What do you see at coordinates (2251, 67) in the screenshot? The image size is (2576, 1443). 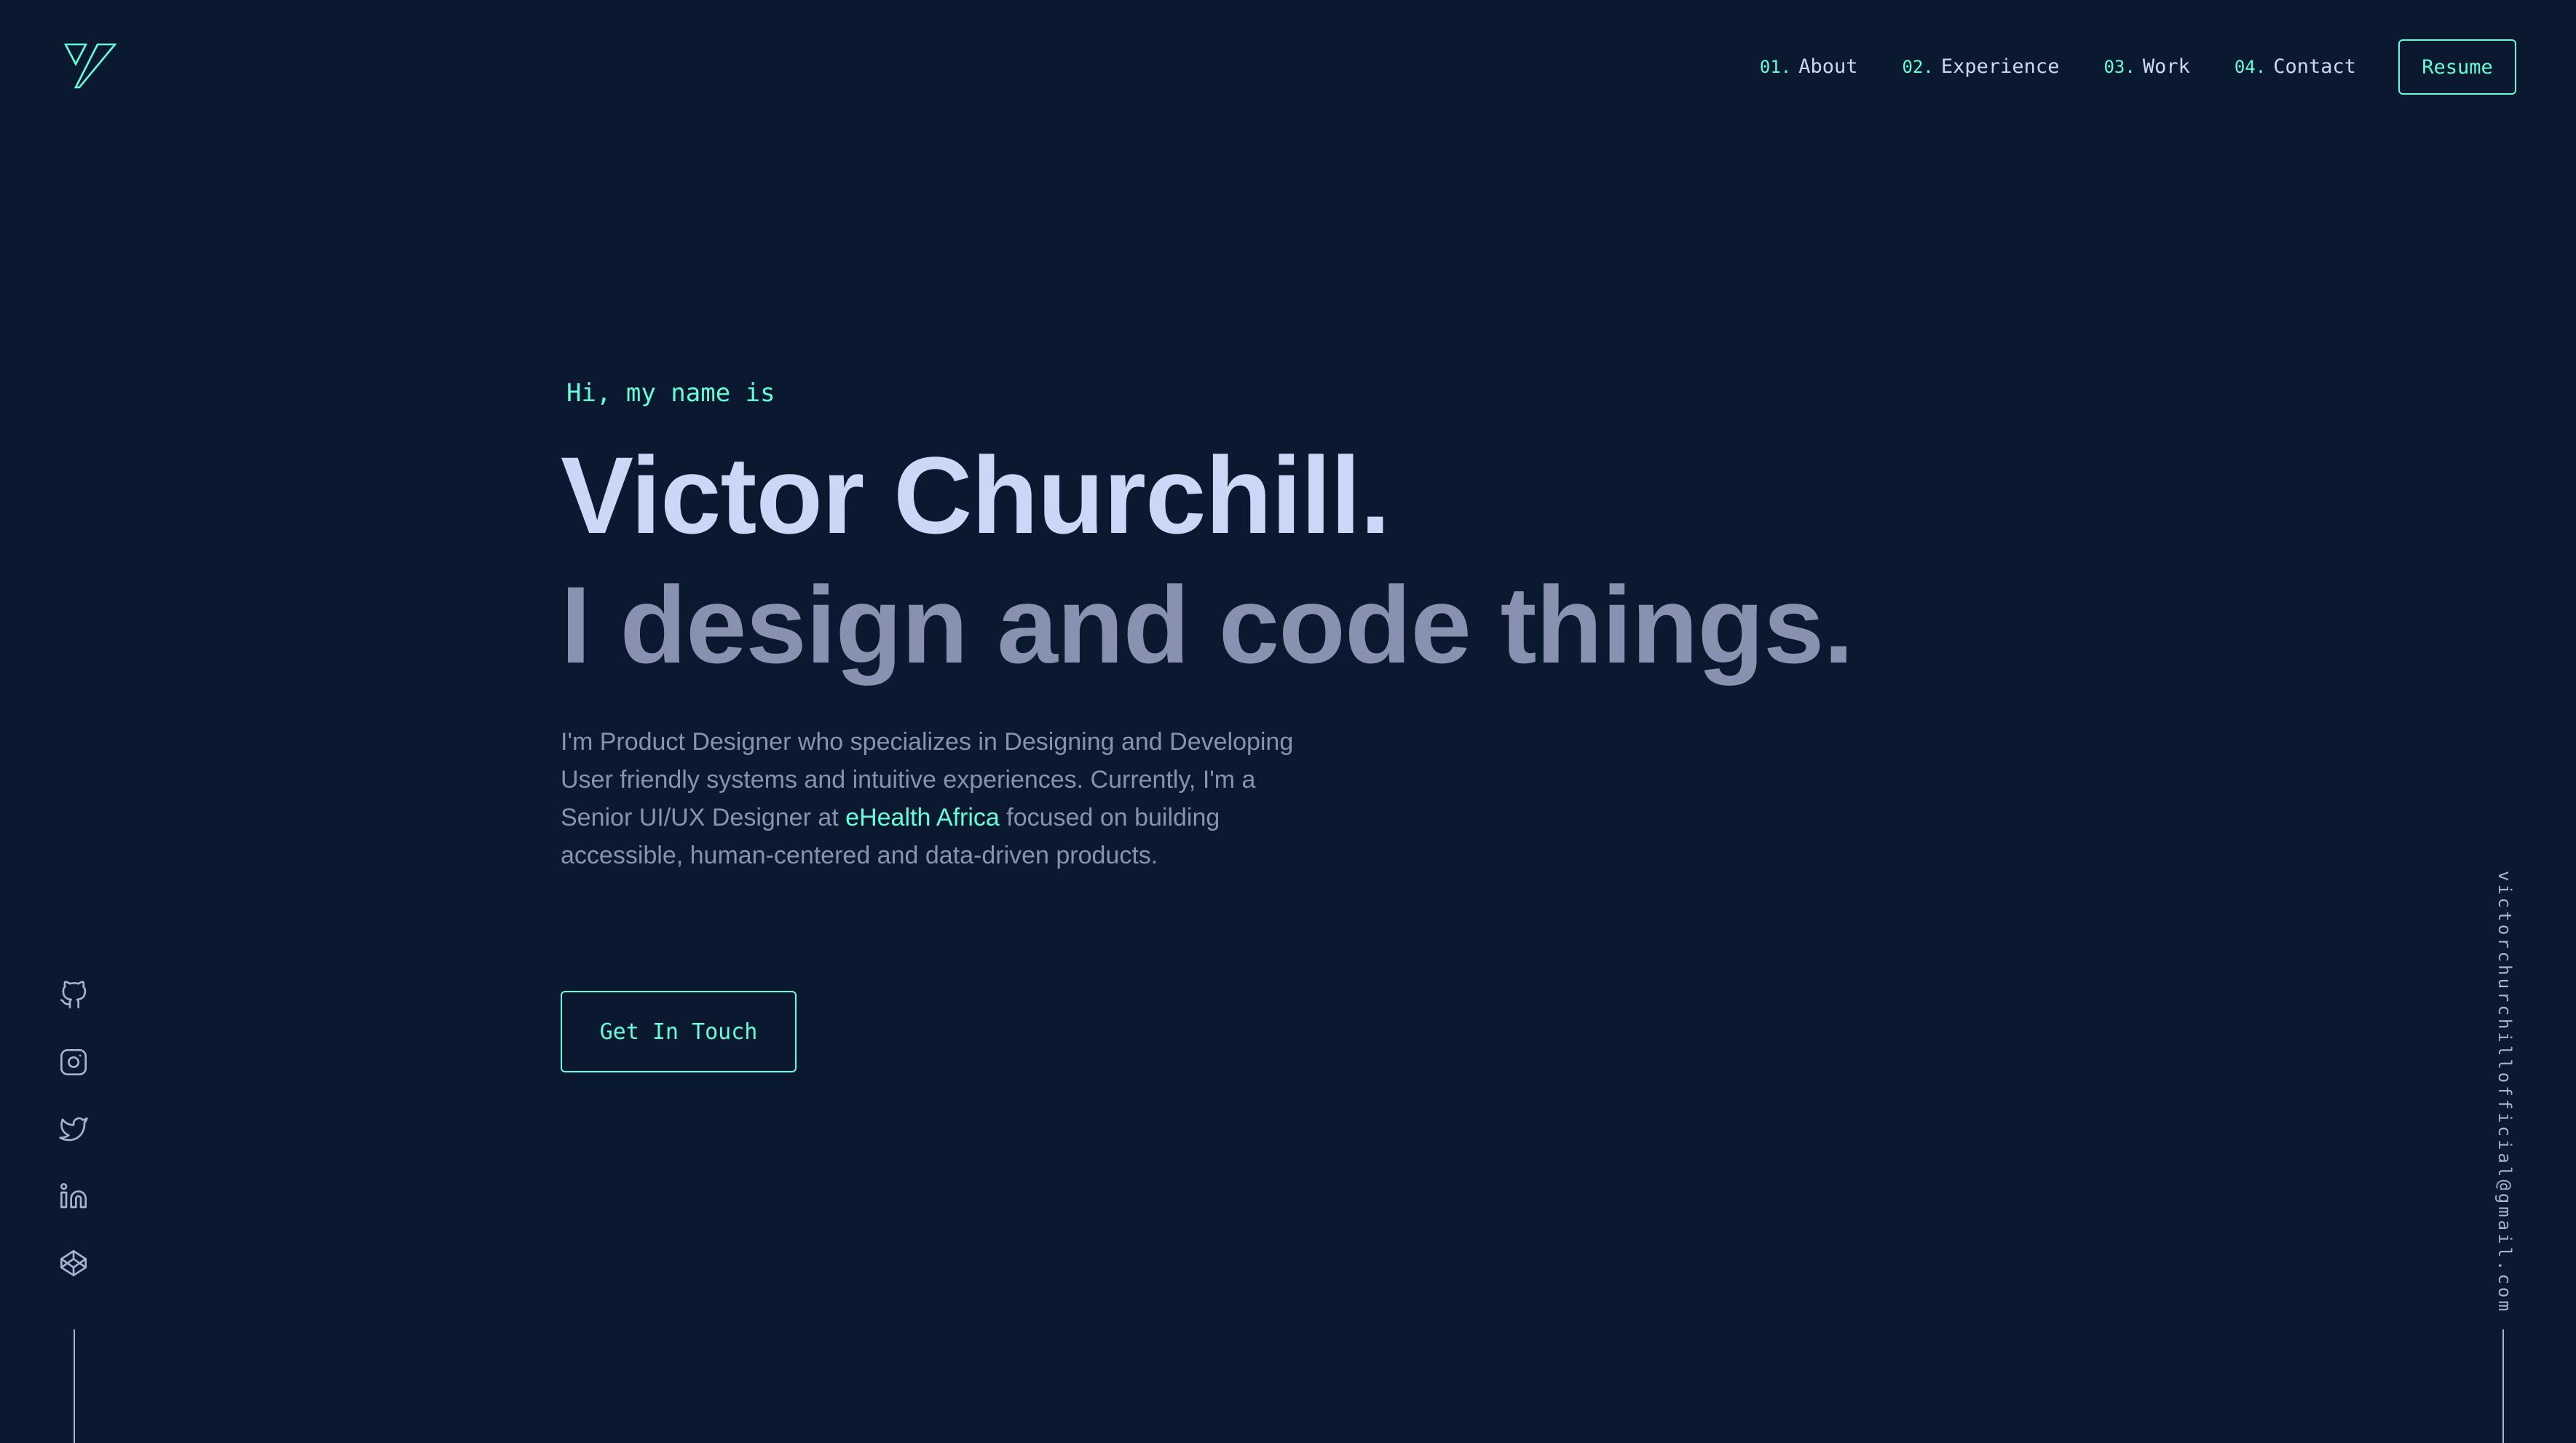 I see `nav-number: 04.` at bounding box center [2251, 67].